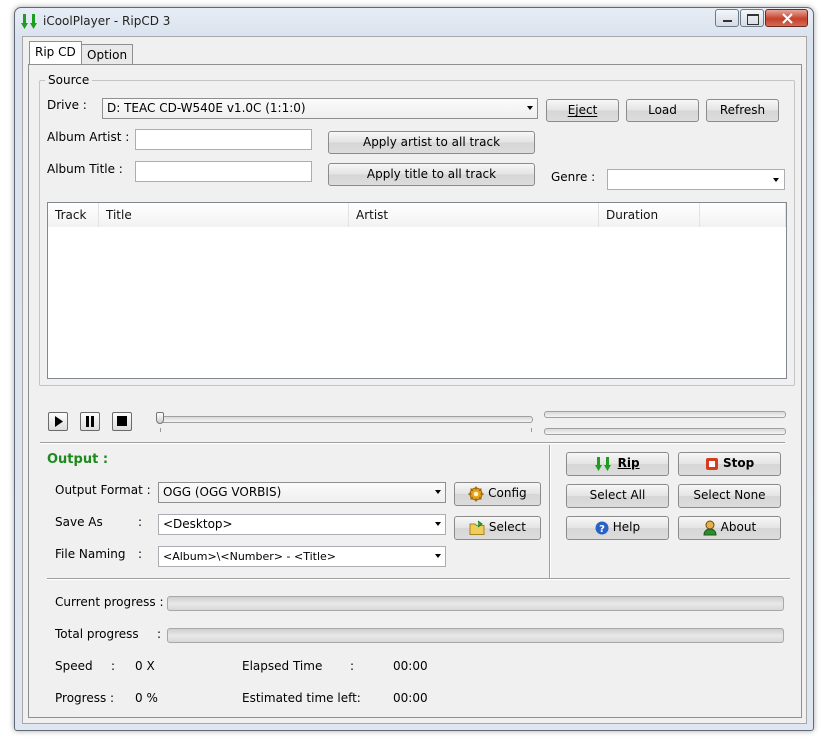 This screenshot has width=827, height=750. What do you see at coordinates (477, 527) in the screenshot?
I see `folder-icon` at bounding box center [477, 527].